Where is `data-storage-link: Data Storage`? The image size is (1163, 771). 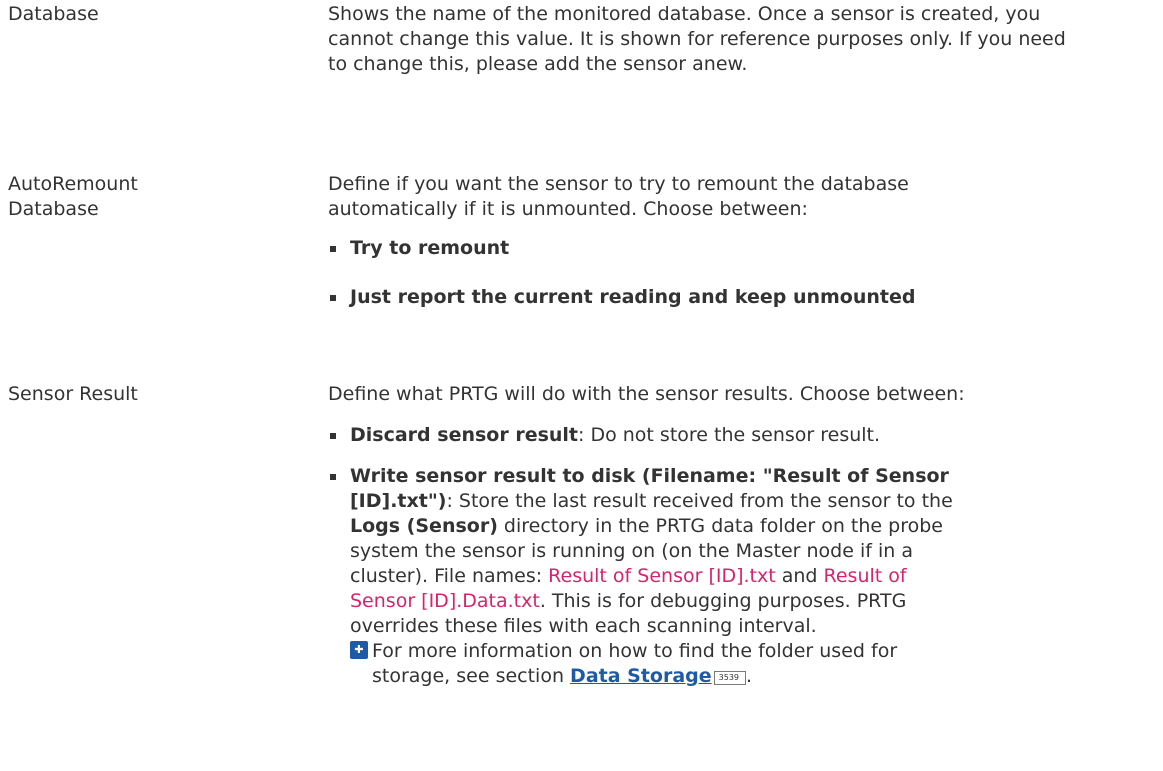
data-storage-link: Data Storage is located at coordinates (641, 676).